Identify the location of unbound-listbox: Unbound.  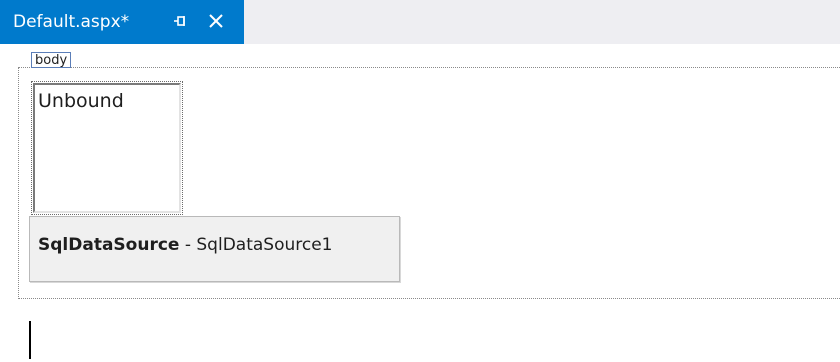
(107, 148).